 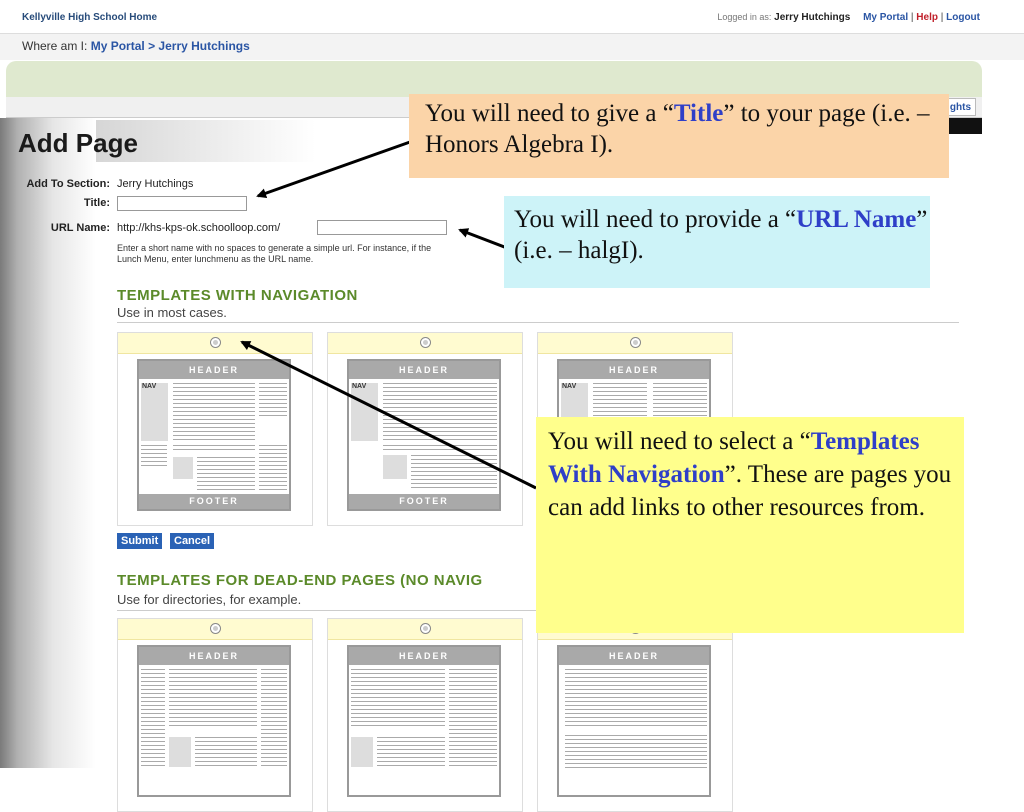 I want to click on my-portal-link: My Portal, so click(x=885, y=17).